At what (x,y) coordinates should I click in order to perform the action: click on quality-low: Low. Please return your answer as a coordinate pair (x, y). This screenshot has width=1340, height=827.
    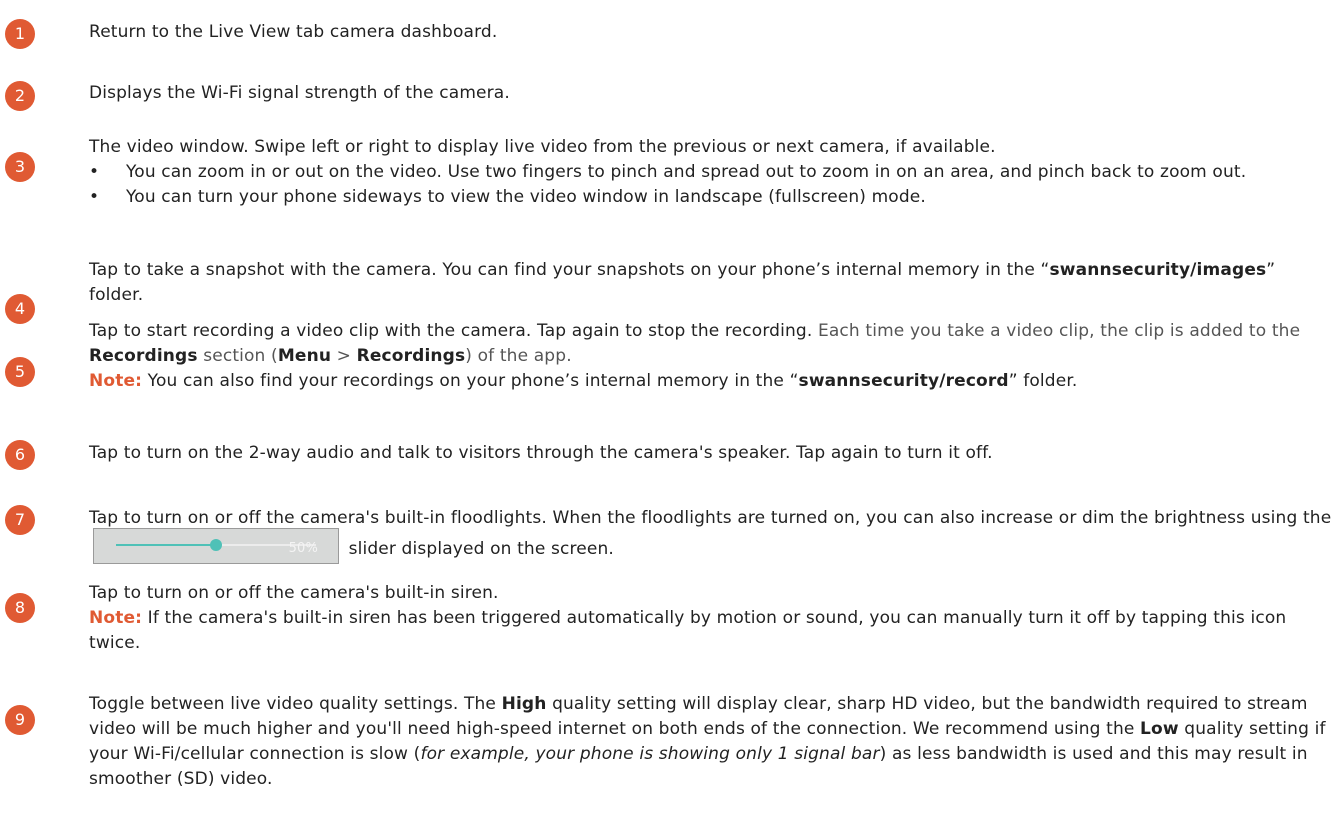
    Looking at the image, I should click on (1159, 729).